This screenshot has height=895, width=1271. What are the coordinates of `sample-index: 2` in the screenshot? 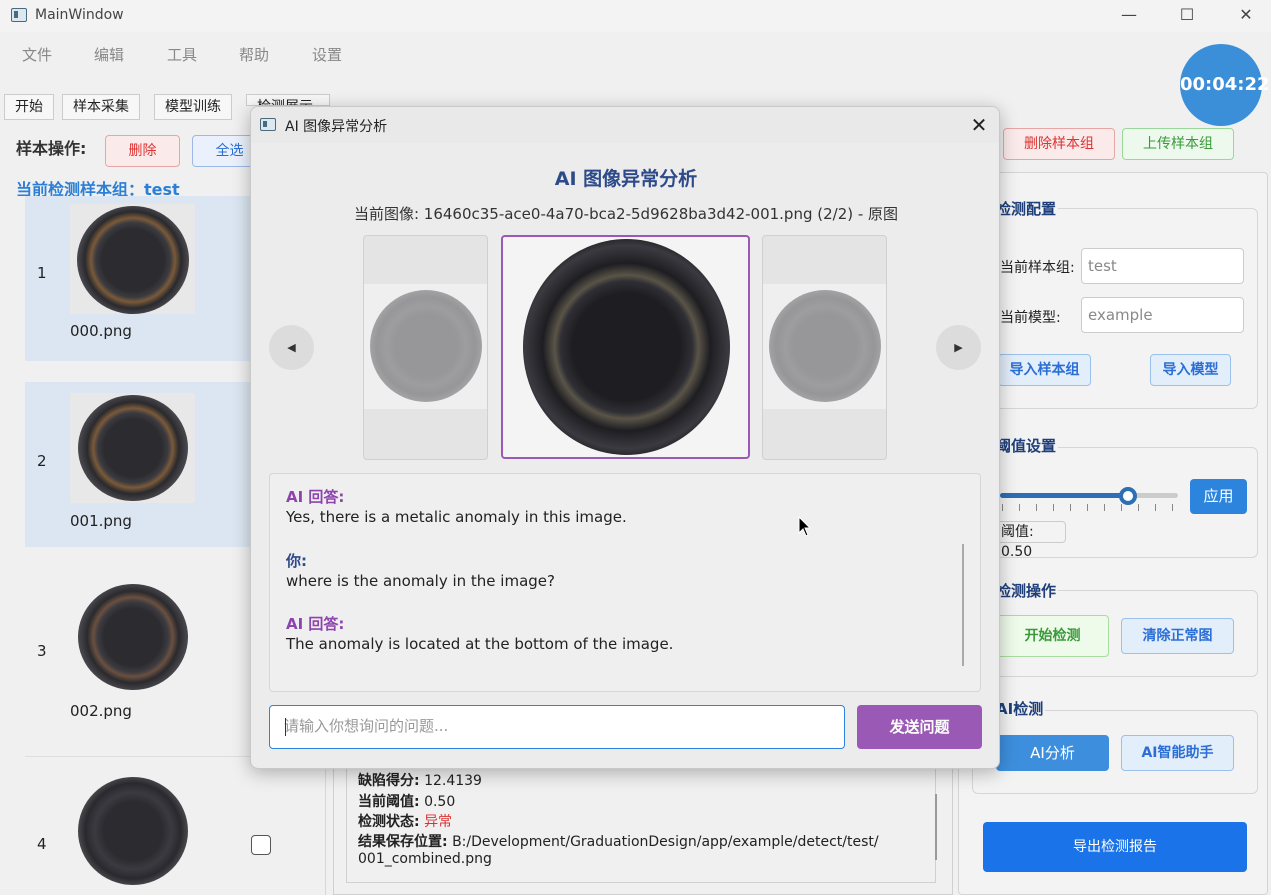 It's located at (42, 461).